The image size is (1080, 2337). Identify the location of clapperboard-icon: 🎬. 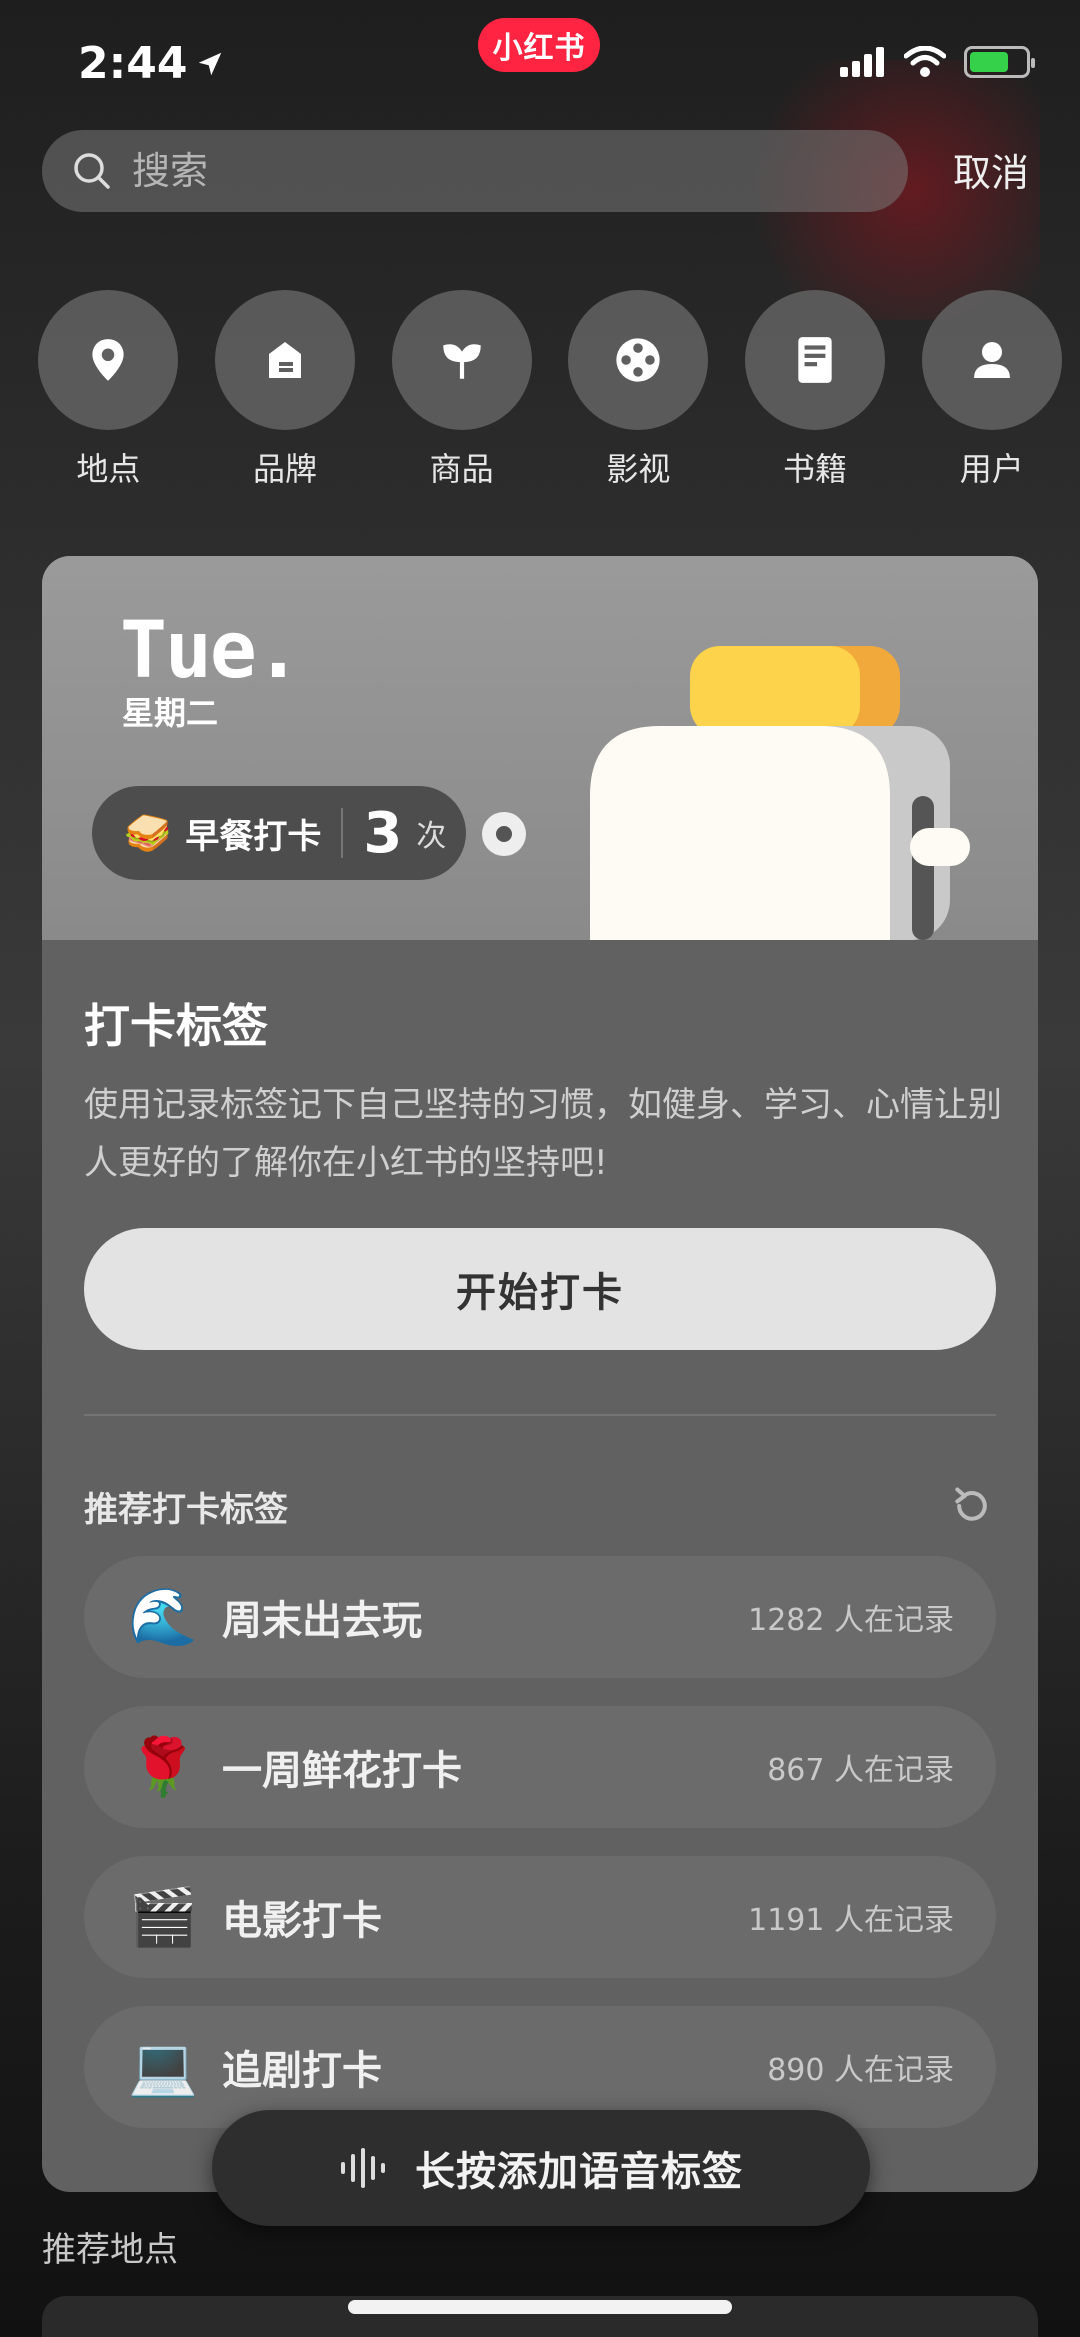
(163, 1917).